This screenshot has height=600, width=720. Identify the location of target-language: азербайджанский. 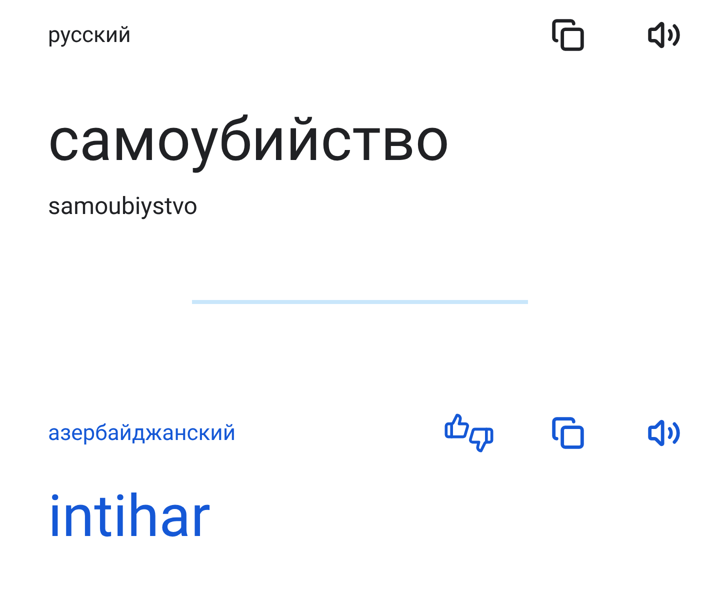
(142, 434).